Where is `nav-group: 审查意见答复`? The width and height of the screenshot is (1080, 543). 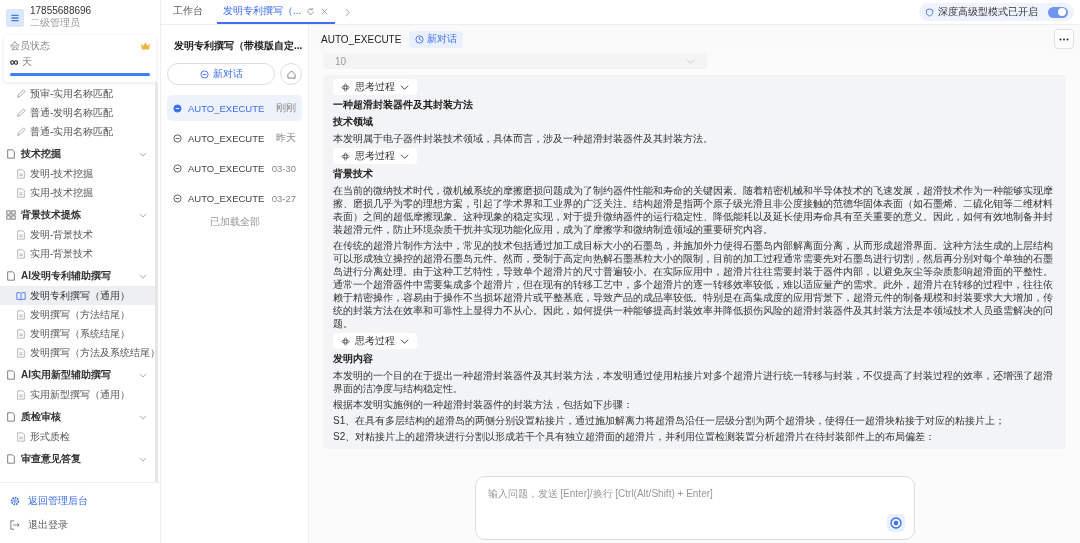
nav-group: 审查意见答复 is located at coordinates (77, 459).